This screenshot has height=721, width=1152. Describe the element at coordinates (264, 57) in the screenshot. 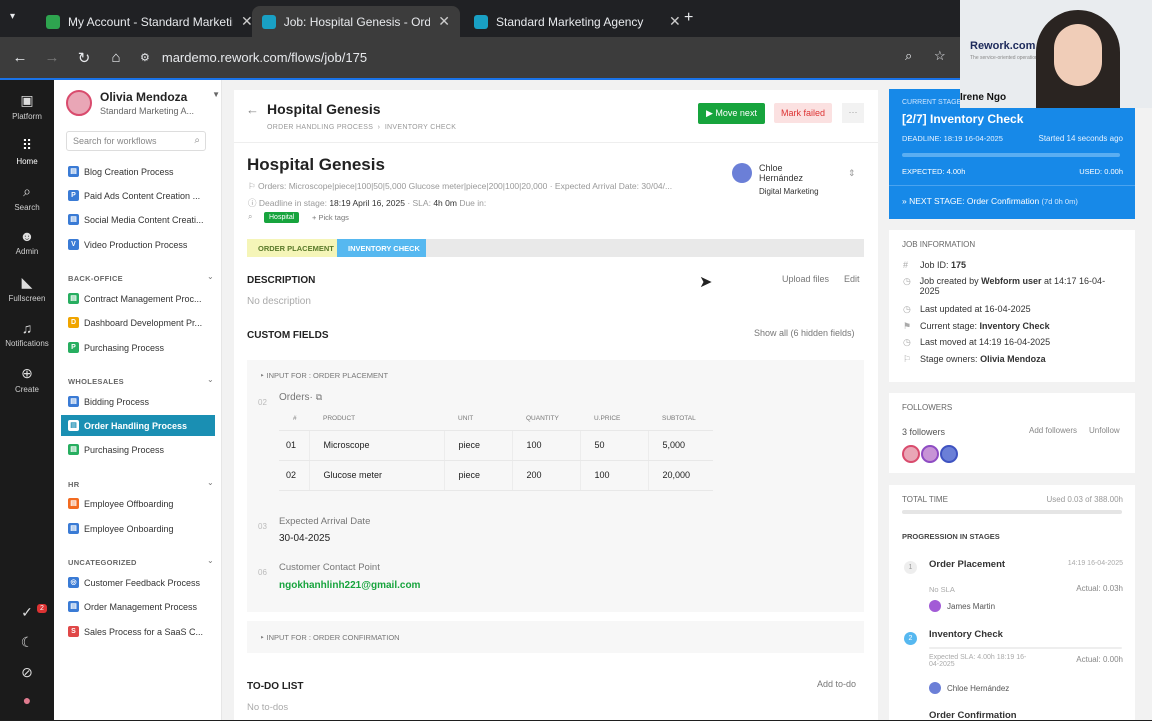

I see `url-text: mardemo.rework.com/flows/job/175` at that location.